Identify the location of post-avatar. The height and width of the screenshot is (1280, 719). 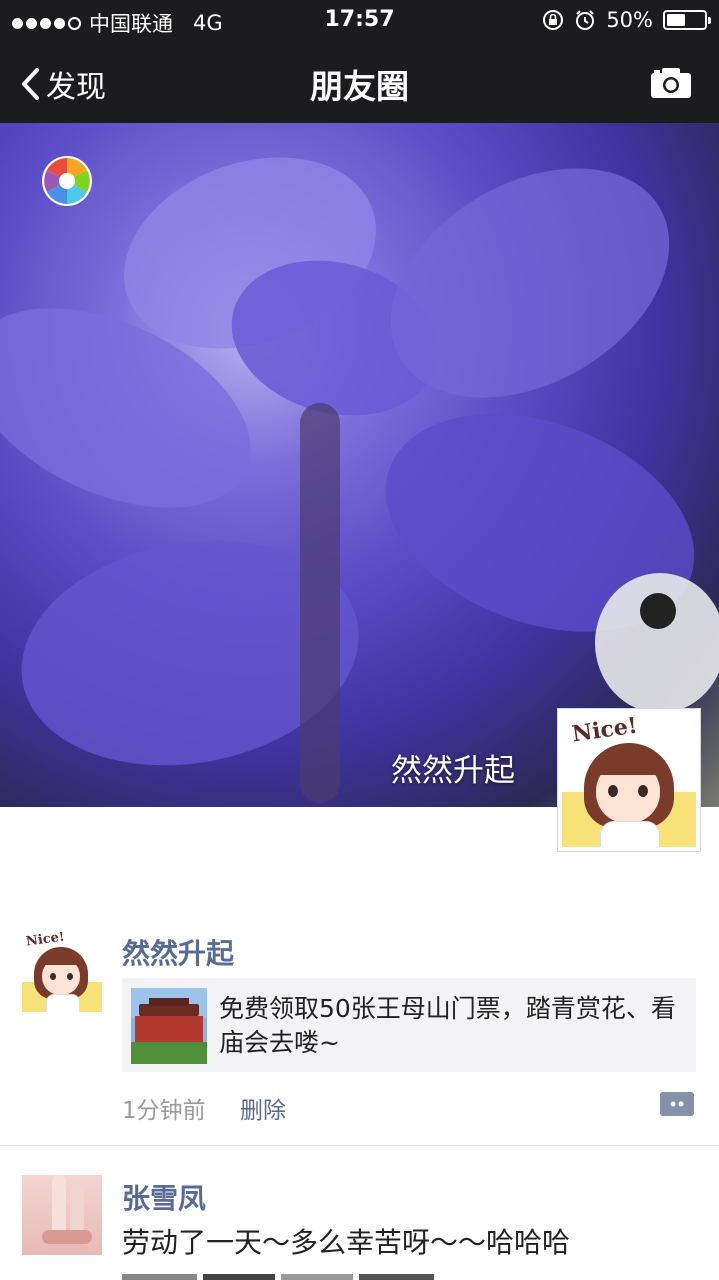
(62, 1215).